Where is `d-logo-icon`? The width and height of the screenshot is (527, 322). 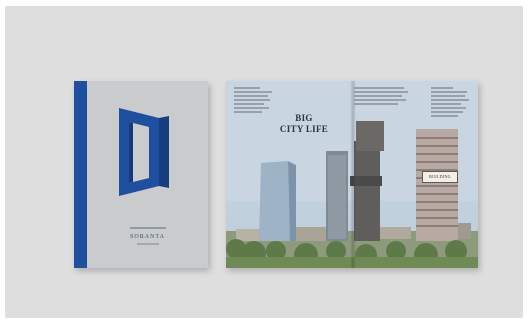
d-logo-icon is located at coordinates (144, 152).